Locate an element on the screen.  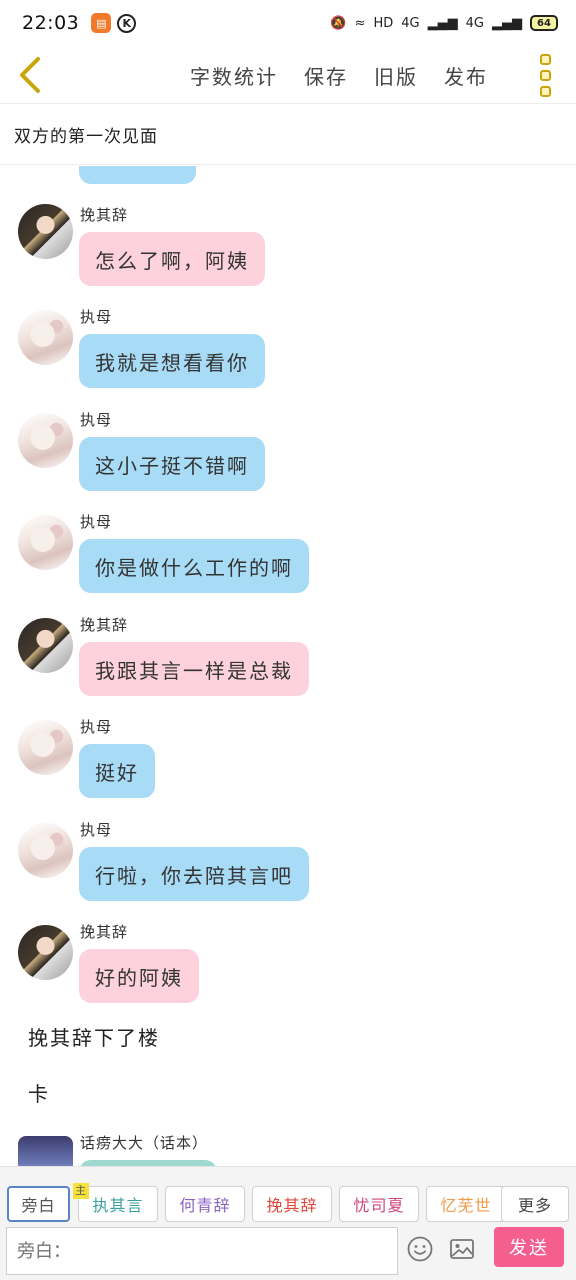
back-button is located at coordinates (30, 75).